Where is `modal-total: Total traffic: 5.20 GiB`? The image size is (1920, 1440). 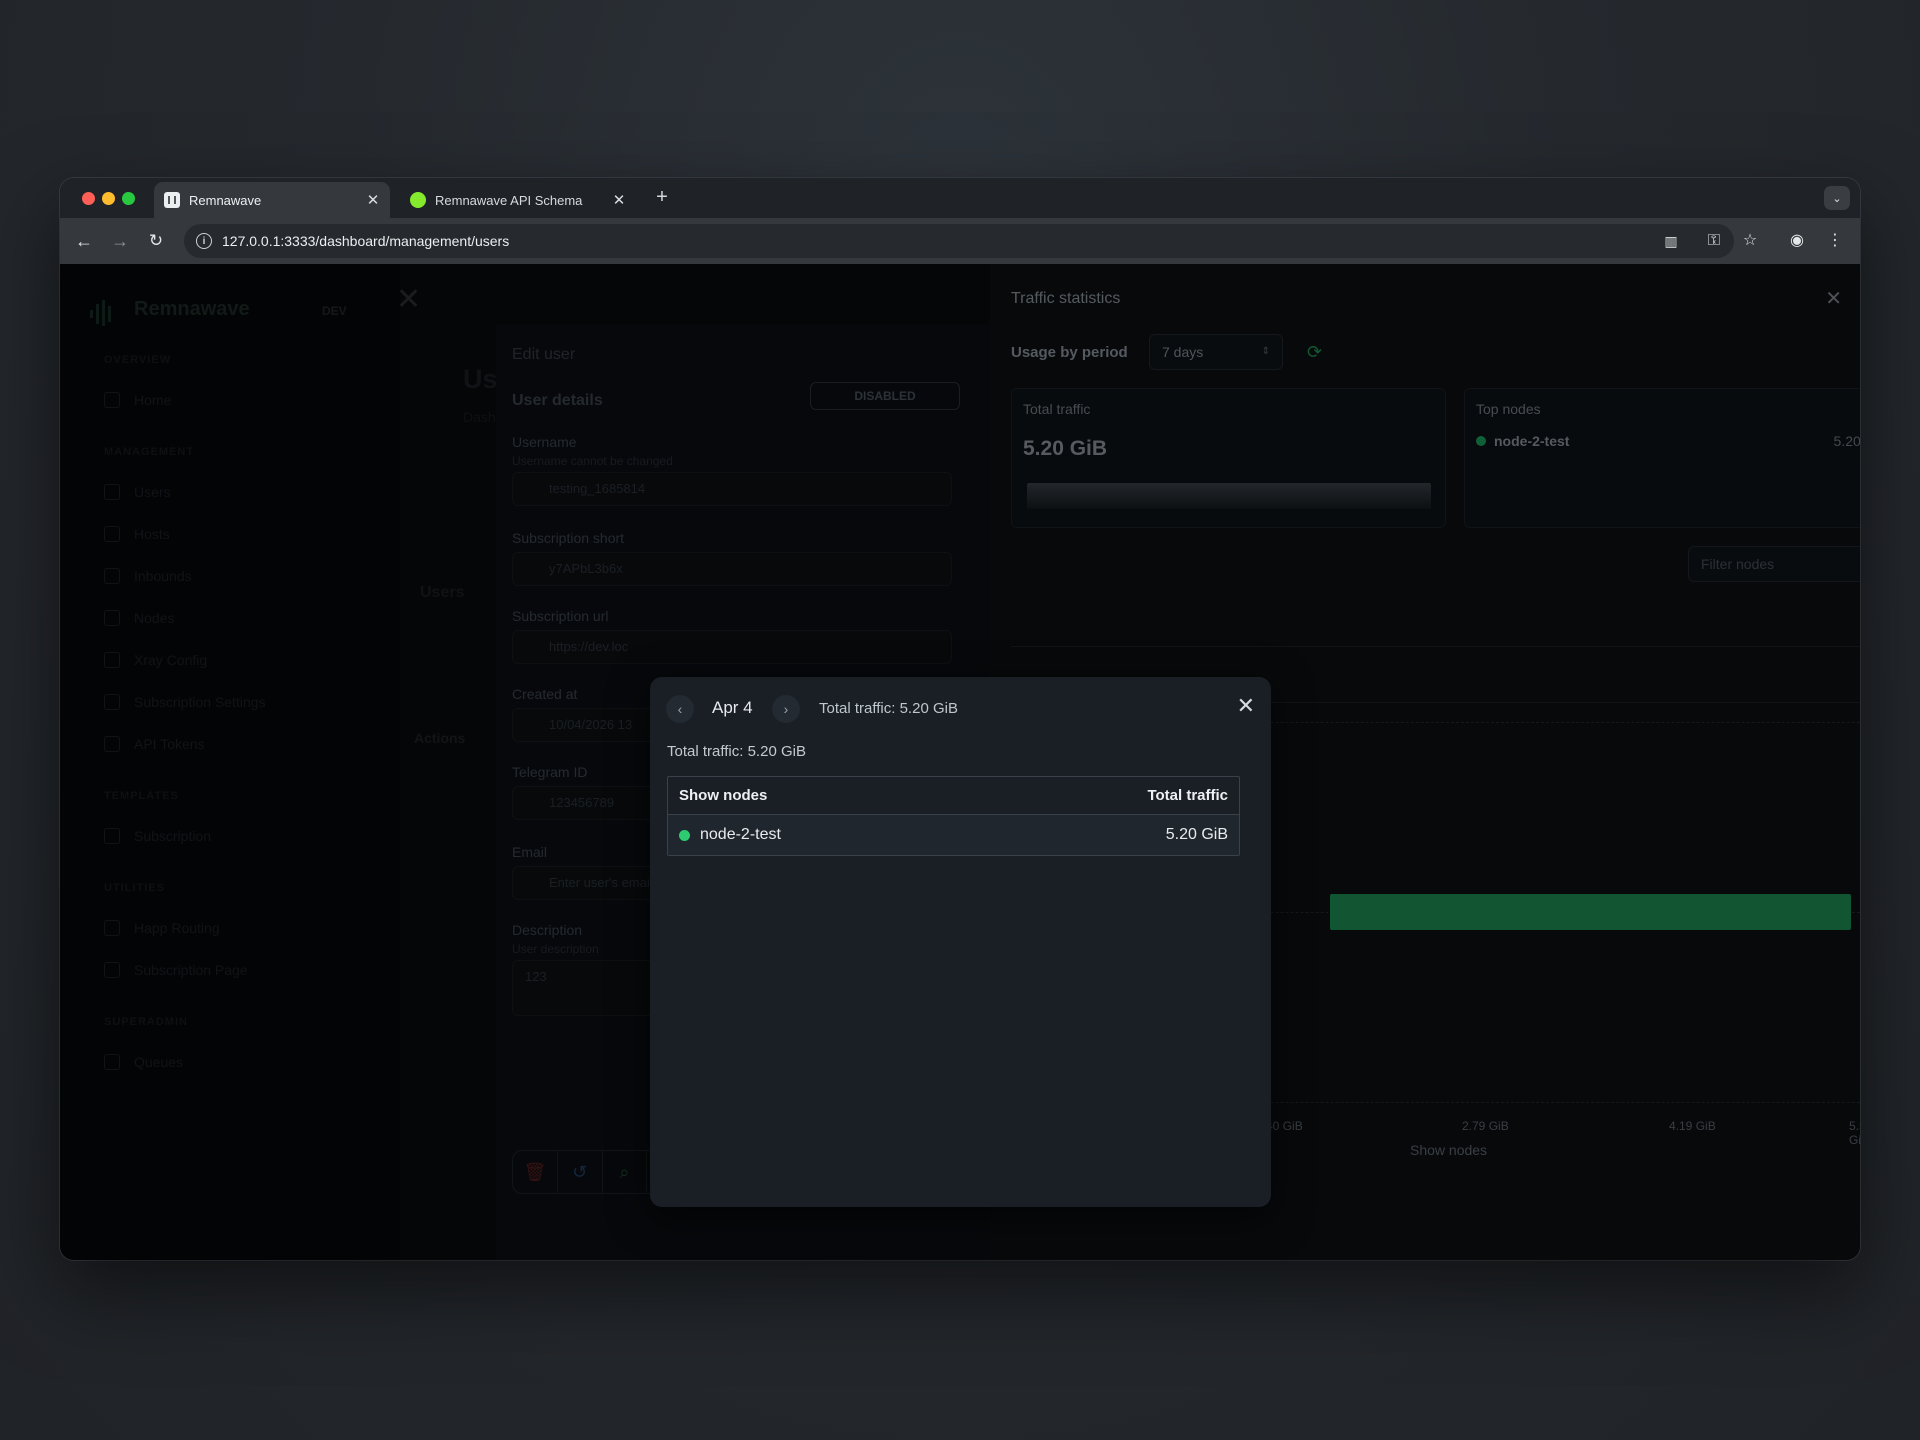
modal-total: Total traffic: 5.20 GiB is located at coordinates (736, 751).